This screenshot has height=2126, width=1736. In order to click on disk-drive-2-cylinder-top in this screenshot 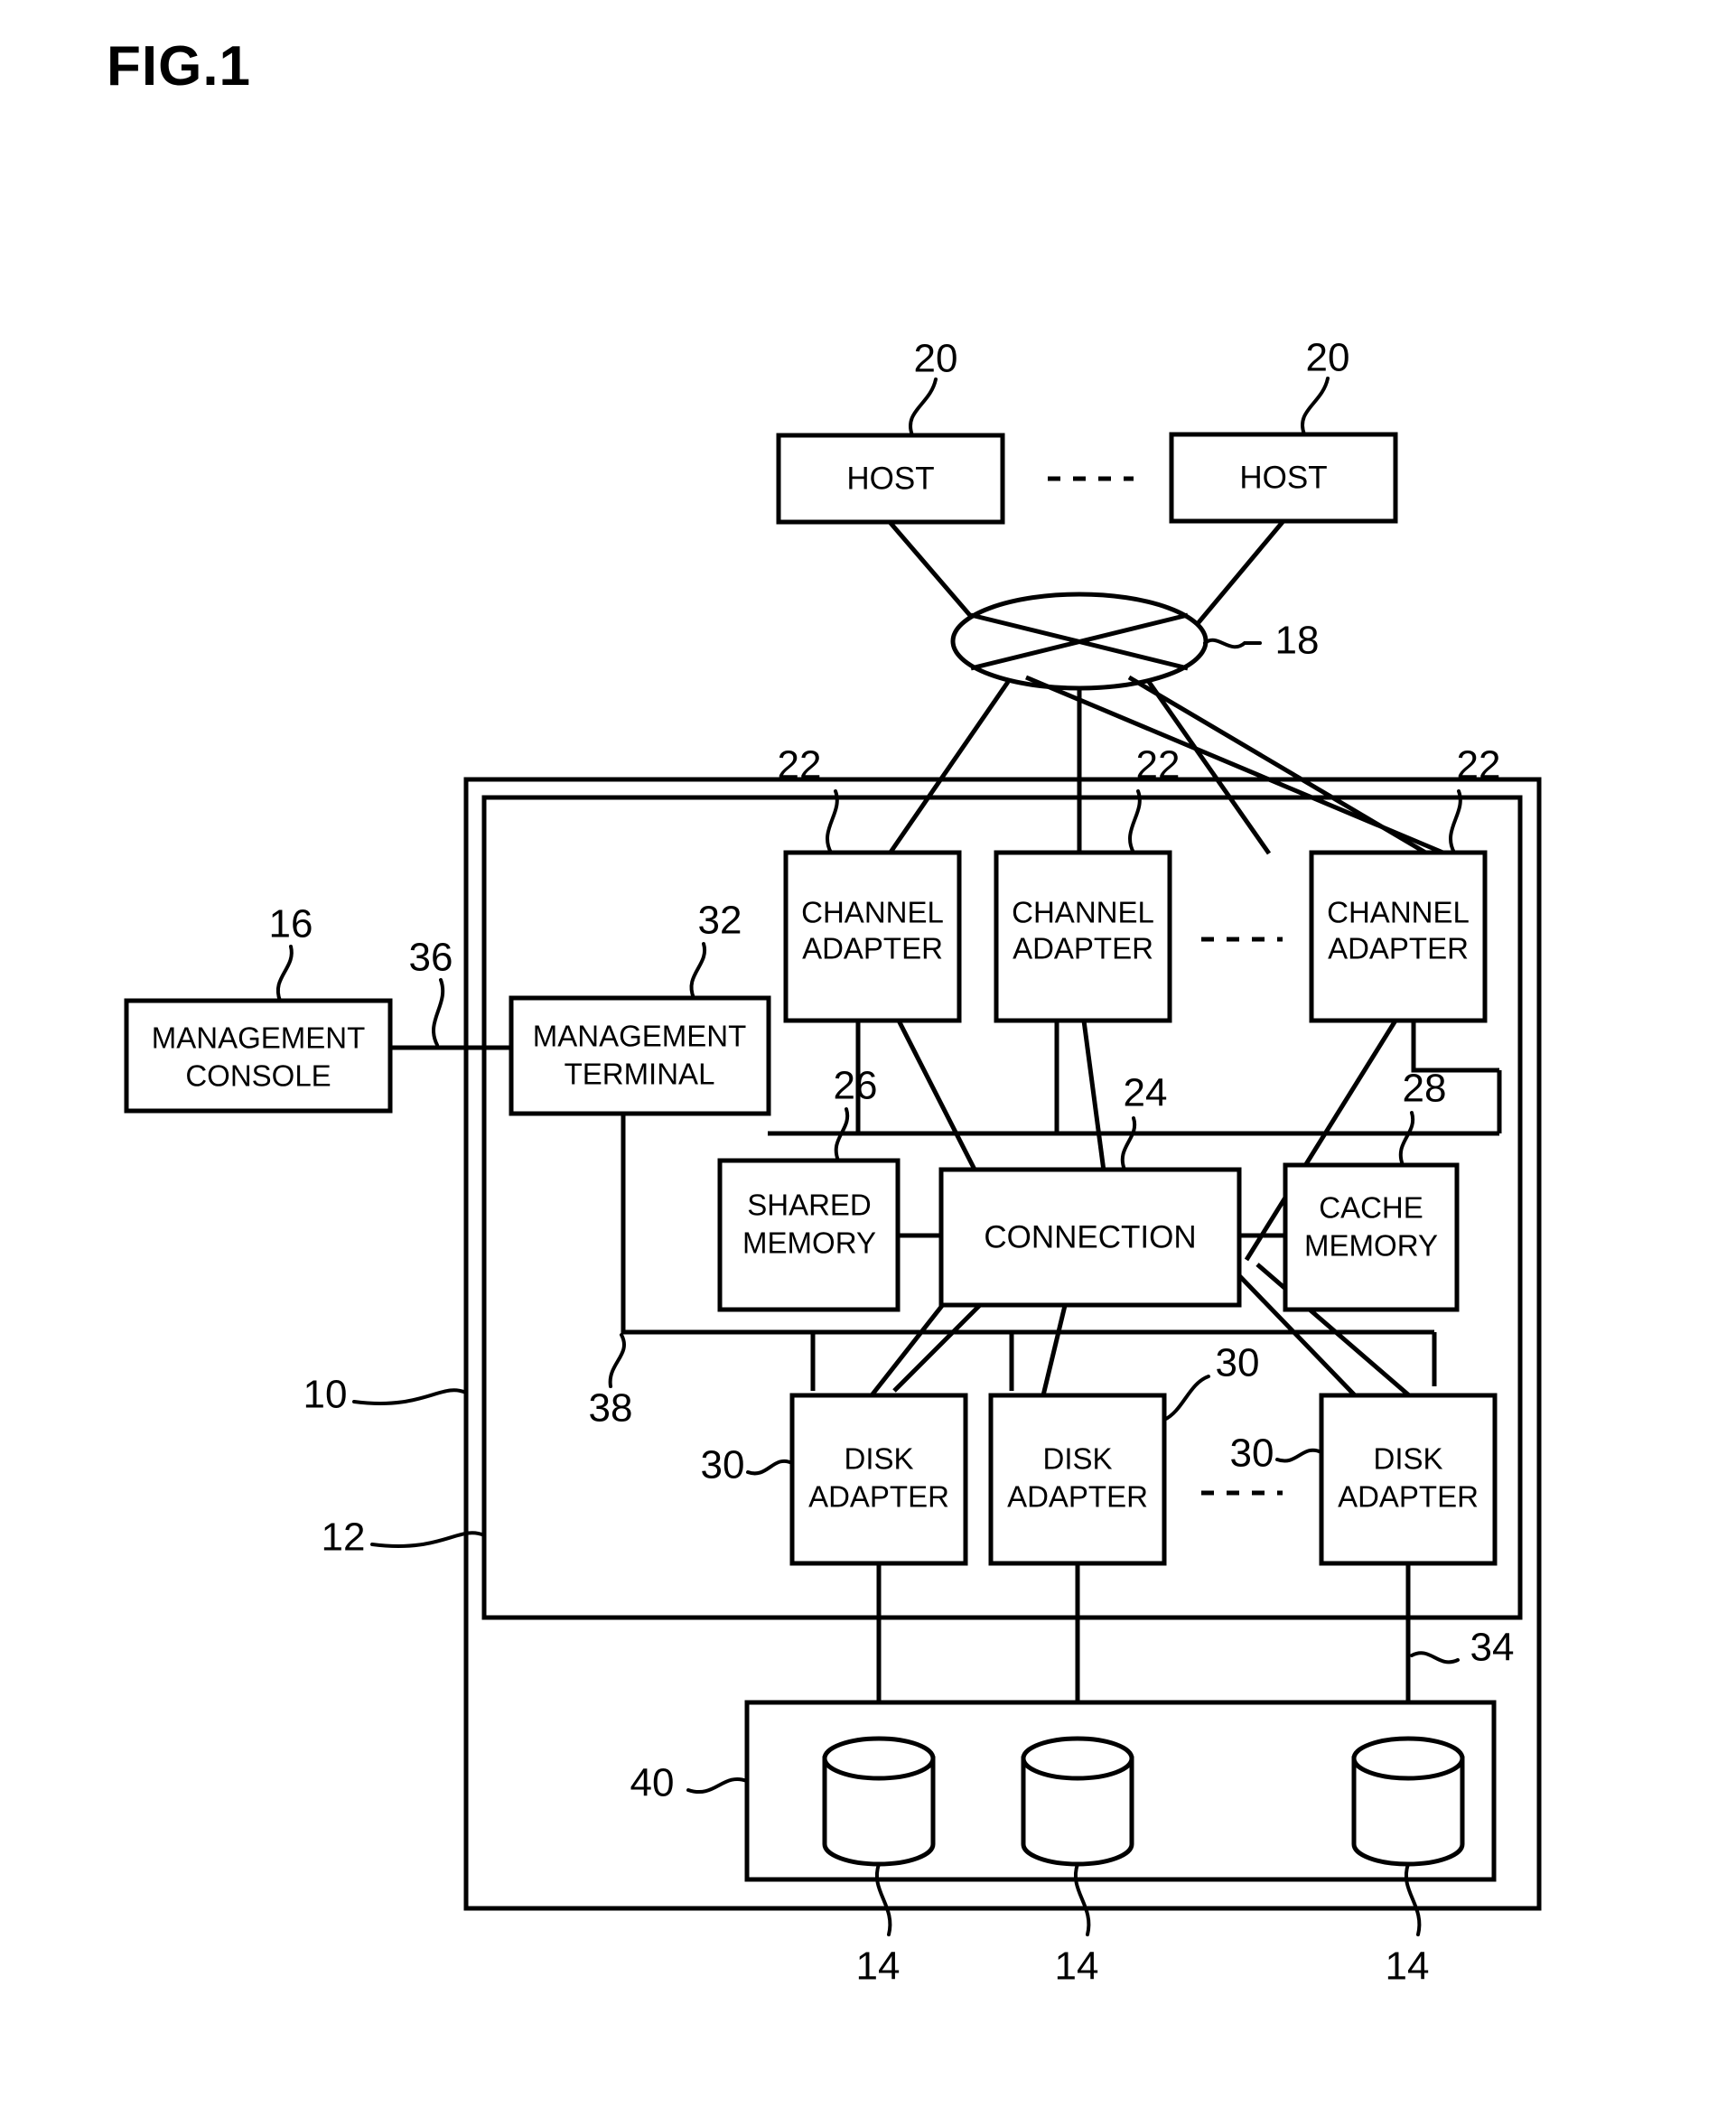, I will do `click(1077, 1758)`.